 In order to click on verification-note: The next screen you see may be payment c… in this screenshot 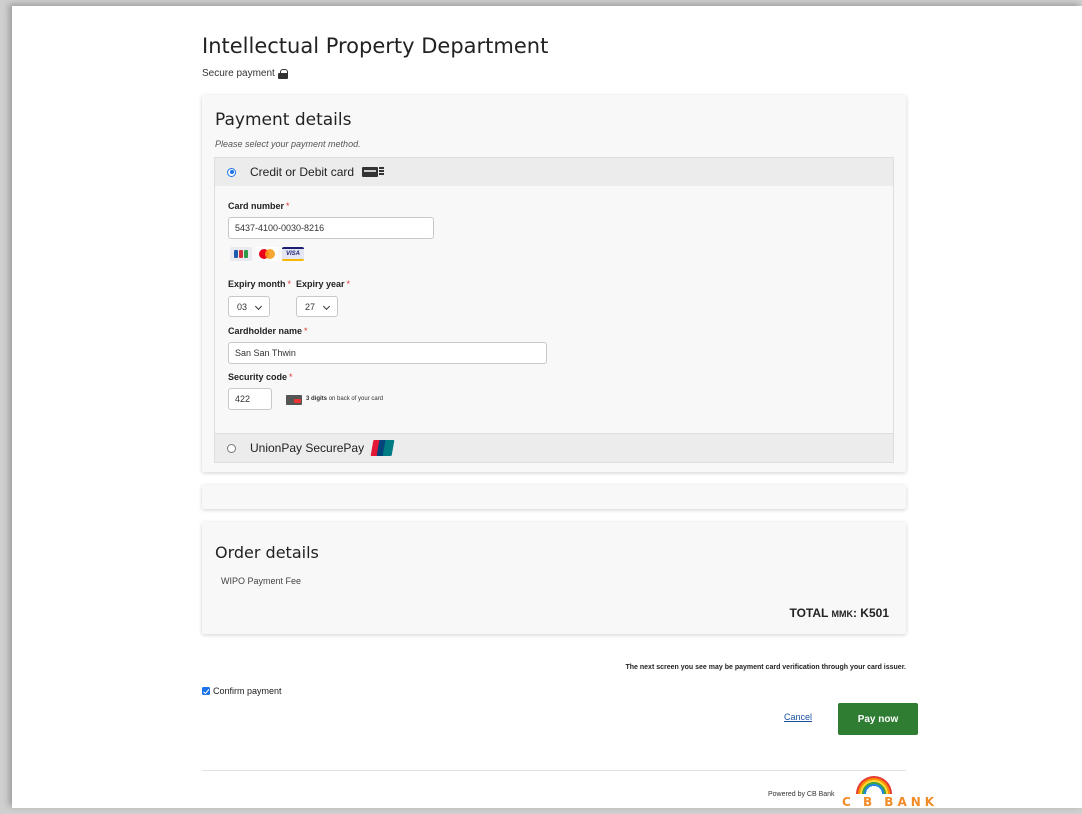, I will do `click(766, 667)`.